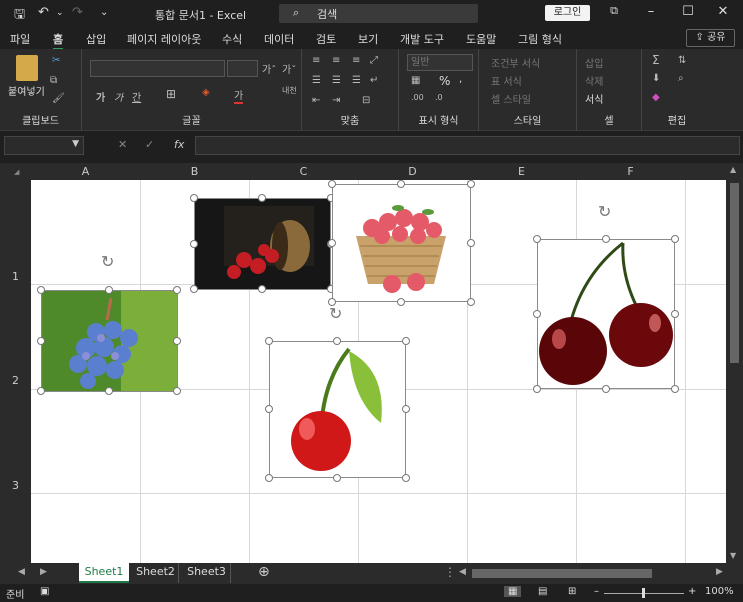  I want to click on font-name-select, so click(157, 68).